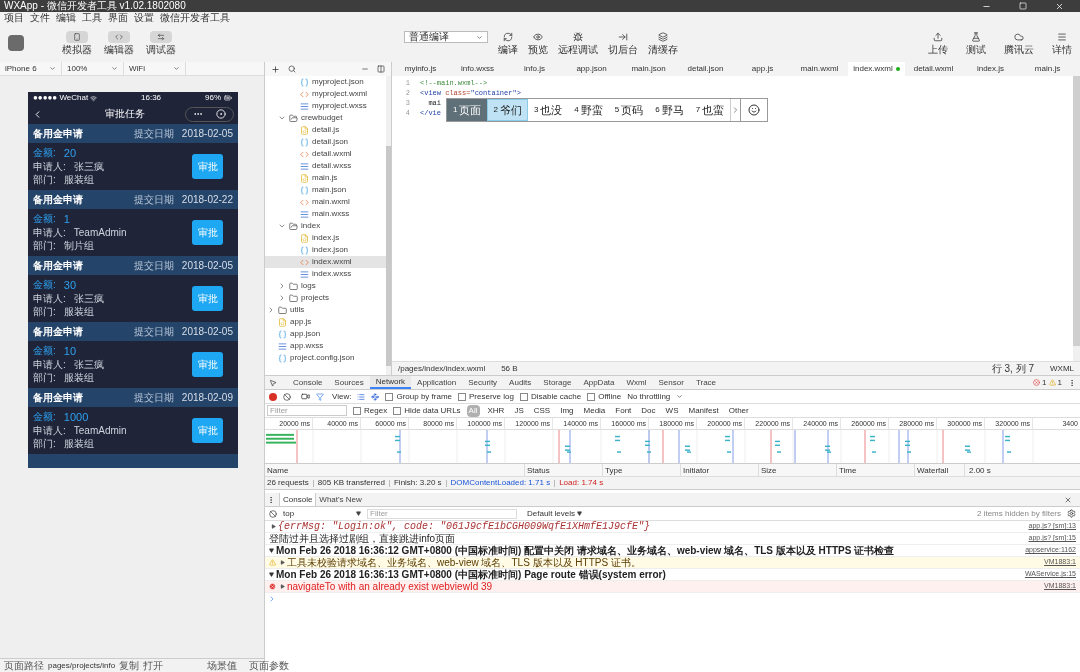 This screenshot has height=672, width=1080. What do you see at coordinates (144, 18) in the screenshot?
I see `menu-item: 设置` at bounding box center [144, 18].